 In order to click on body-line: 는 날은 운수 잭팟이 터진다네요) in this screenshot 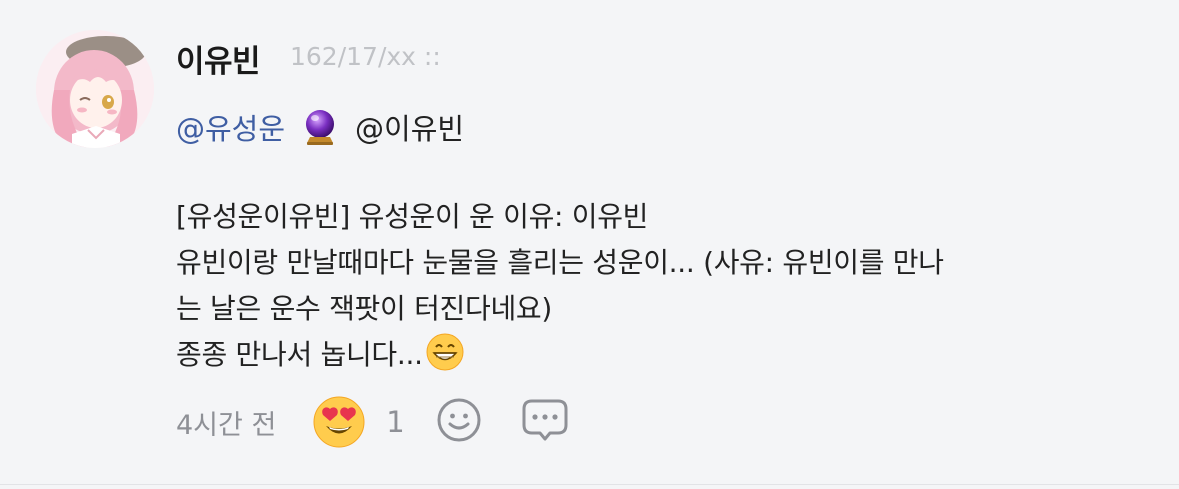, I will do `click(364, 308)`.